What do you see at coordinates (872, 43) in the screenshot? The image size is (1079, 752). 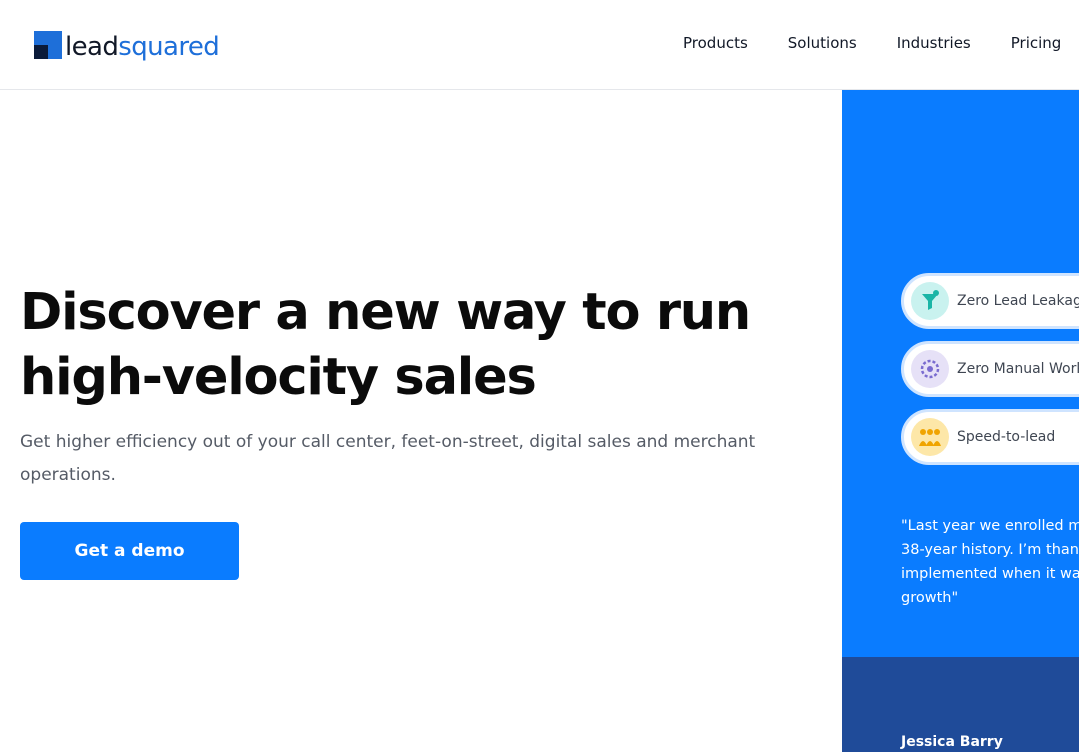 I see `main-nav: Products Solutions Industries Pricing` at bounding box center [872, 43].